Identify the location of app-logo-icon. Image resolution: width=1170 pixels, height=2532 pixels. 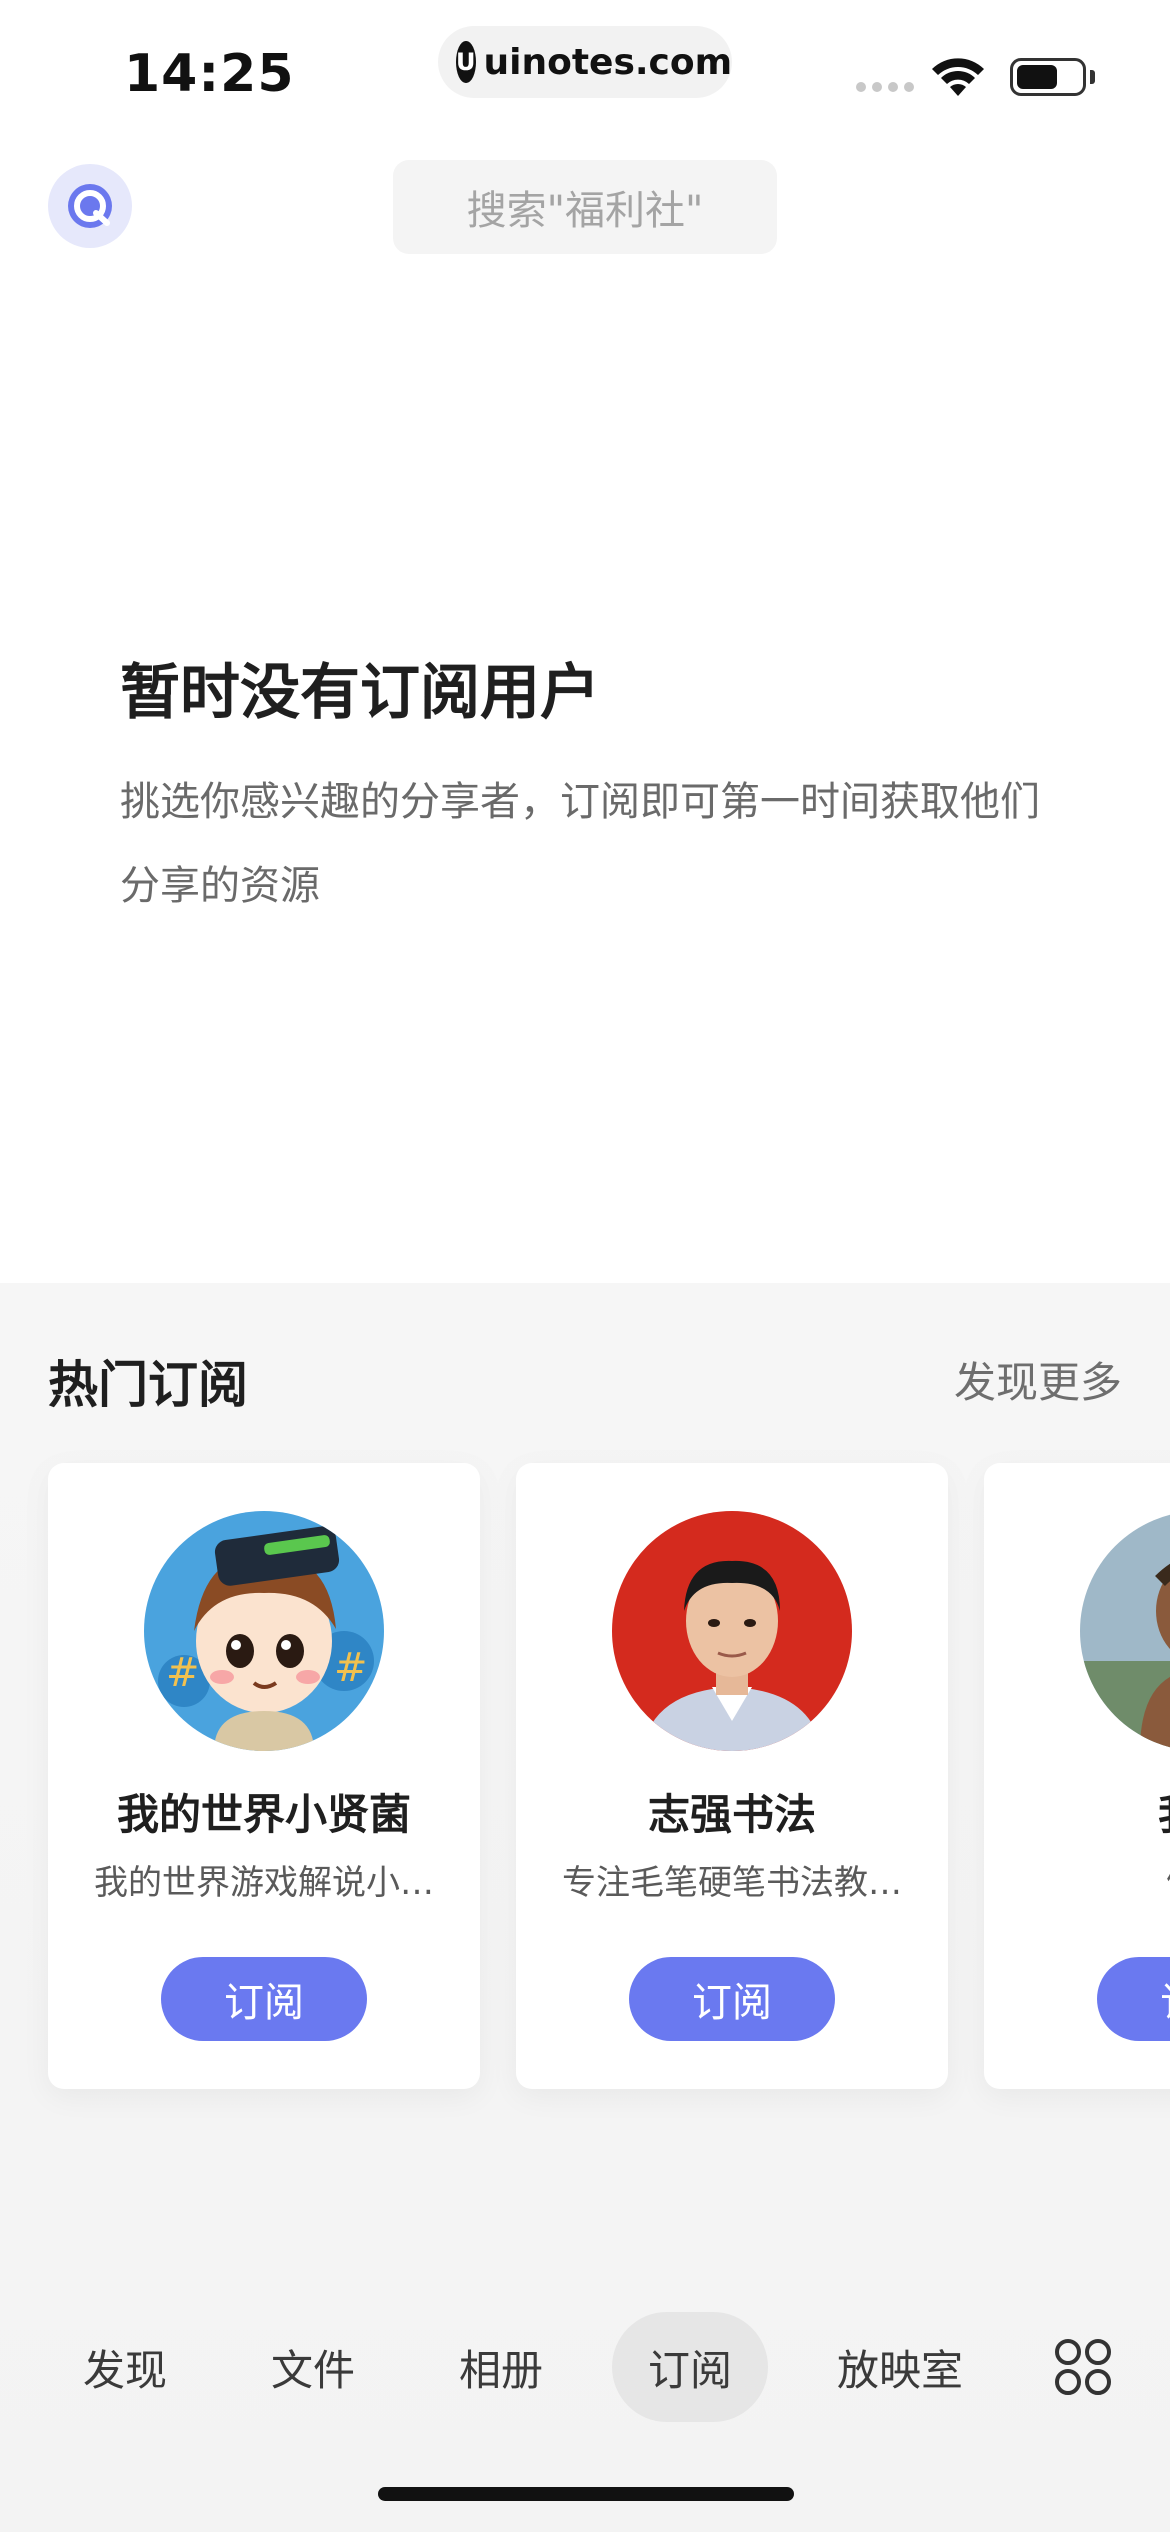
(90, 206).